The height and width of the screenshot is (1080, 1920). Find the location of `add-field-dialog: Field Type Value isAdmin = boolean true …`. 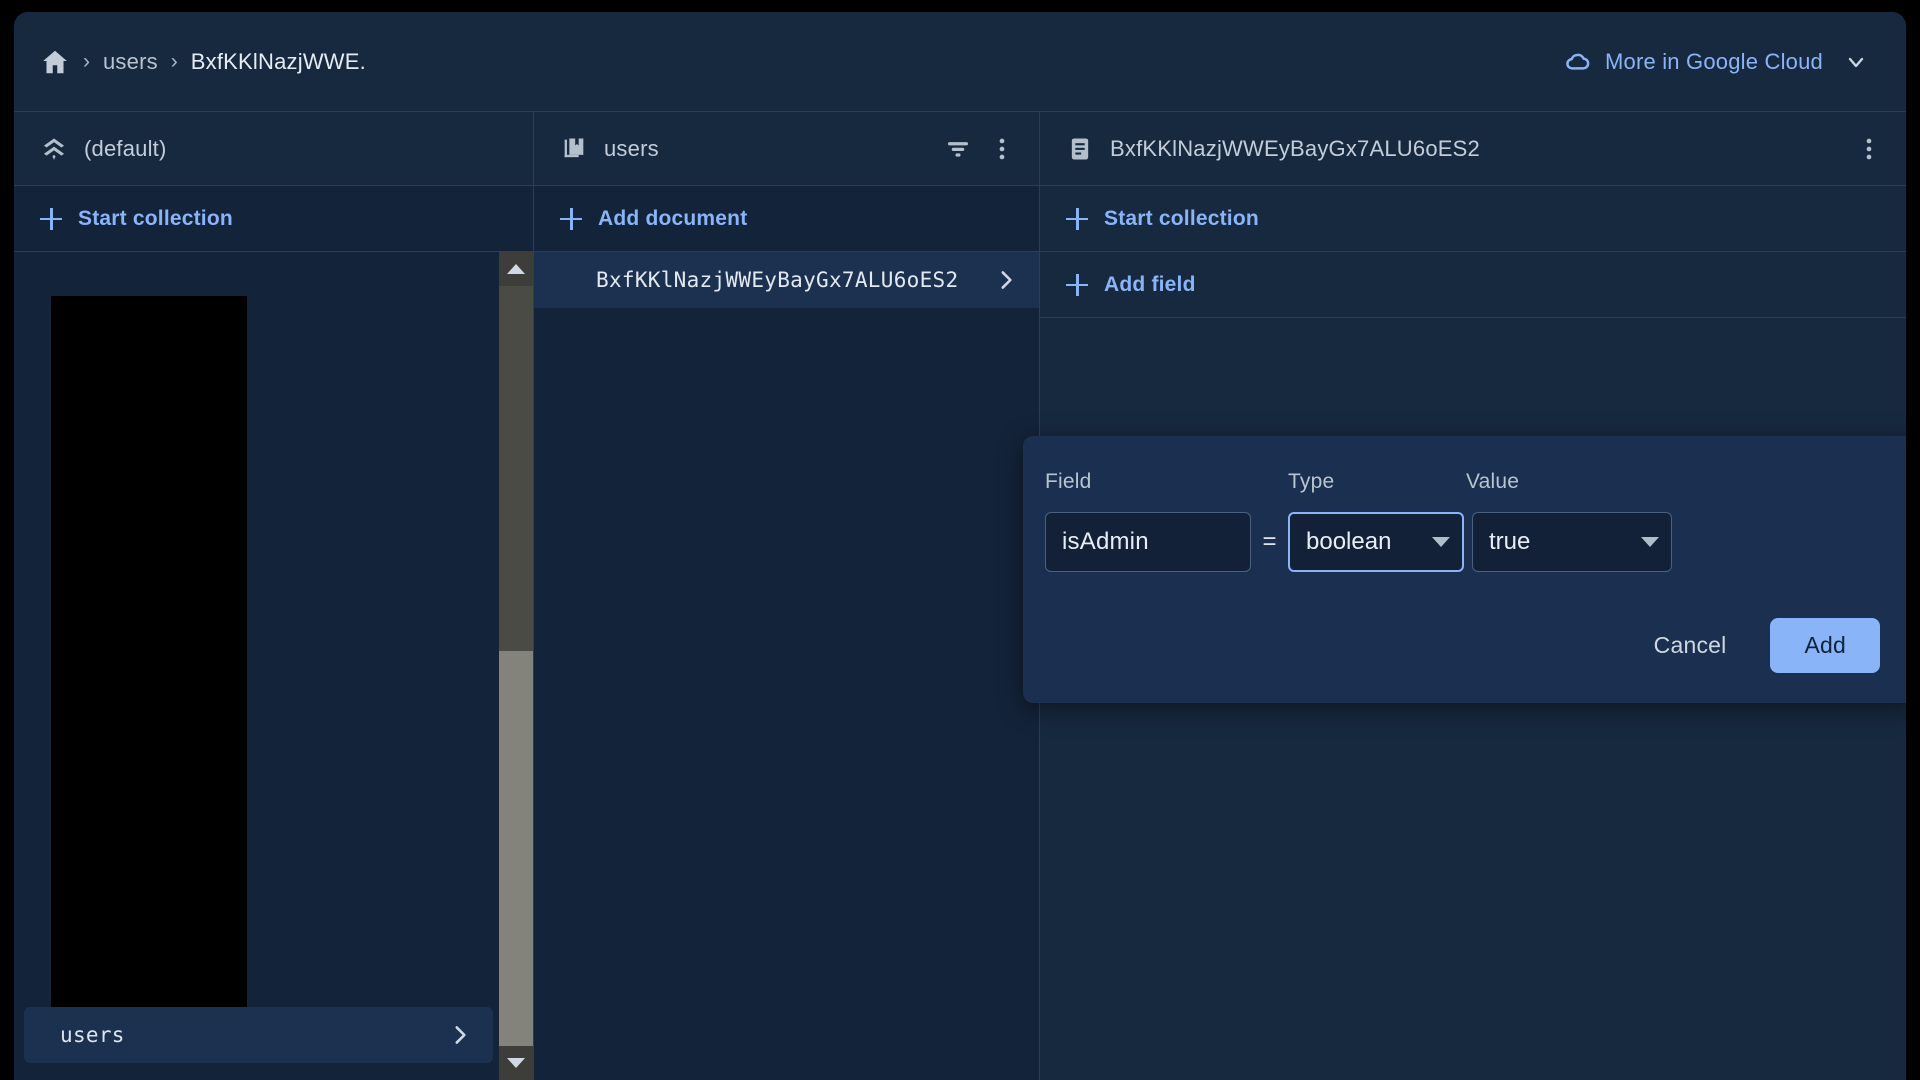

add-field-dialog: Field Type Value isAdmin = boolean true … is located at coordinates (1464, 569).